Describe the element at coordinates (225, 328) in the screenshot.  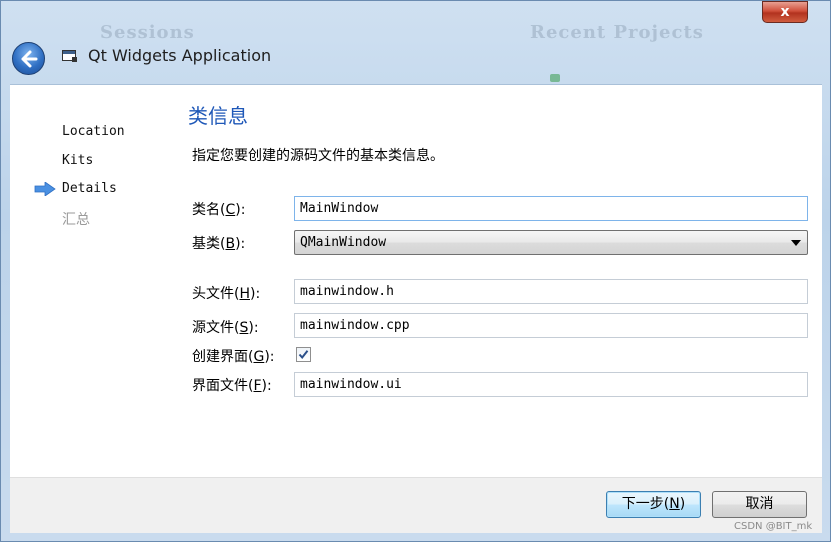
I see `source-file-label: 源文件(S):` at that location.